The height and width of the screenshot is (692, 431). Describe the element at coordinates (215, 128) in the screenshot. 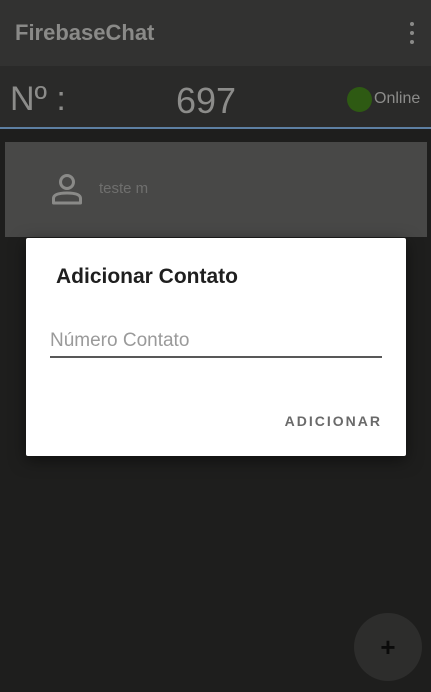

I see `divider` at that location.